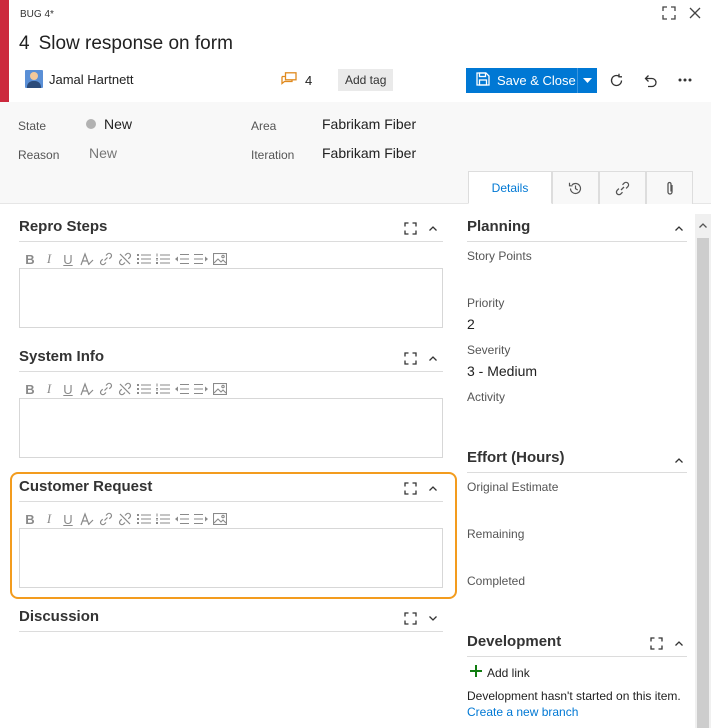  Describe the element at coordinates (369, 153) in the screenshot. I see `iteration-value: Fabrikam Fiber` at that location.